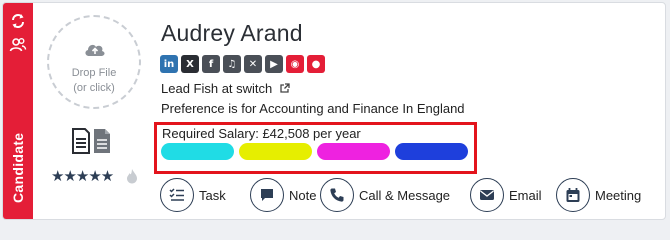  Describe the element at coordinates (102, 141) in the screenshot. I see `file-document-icon` at that location.